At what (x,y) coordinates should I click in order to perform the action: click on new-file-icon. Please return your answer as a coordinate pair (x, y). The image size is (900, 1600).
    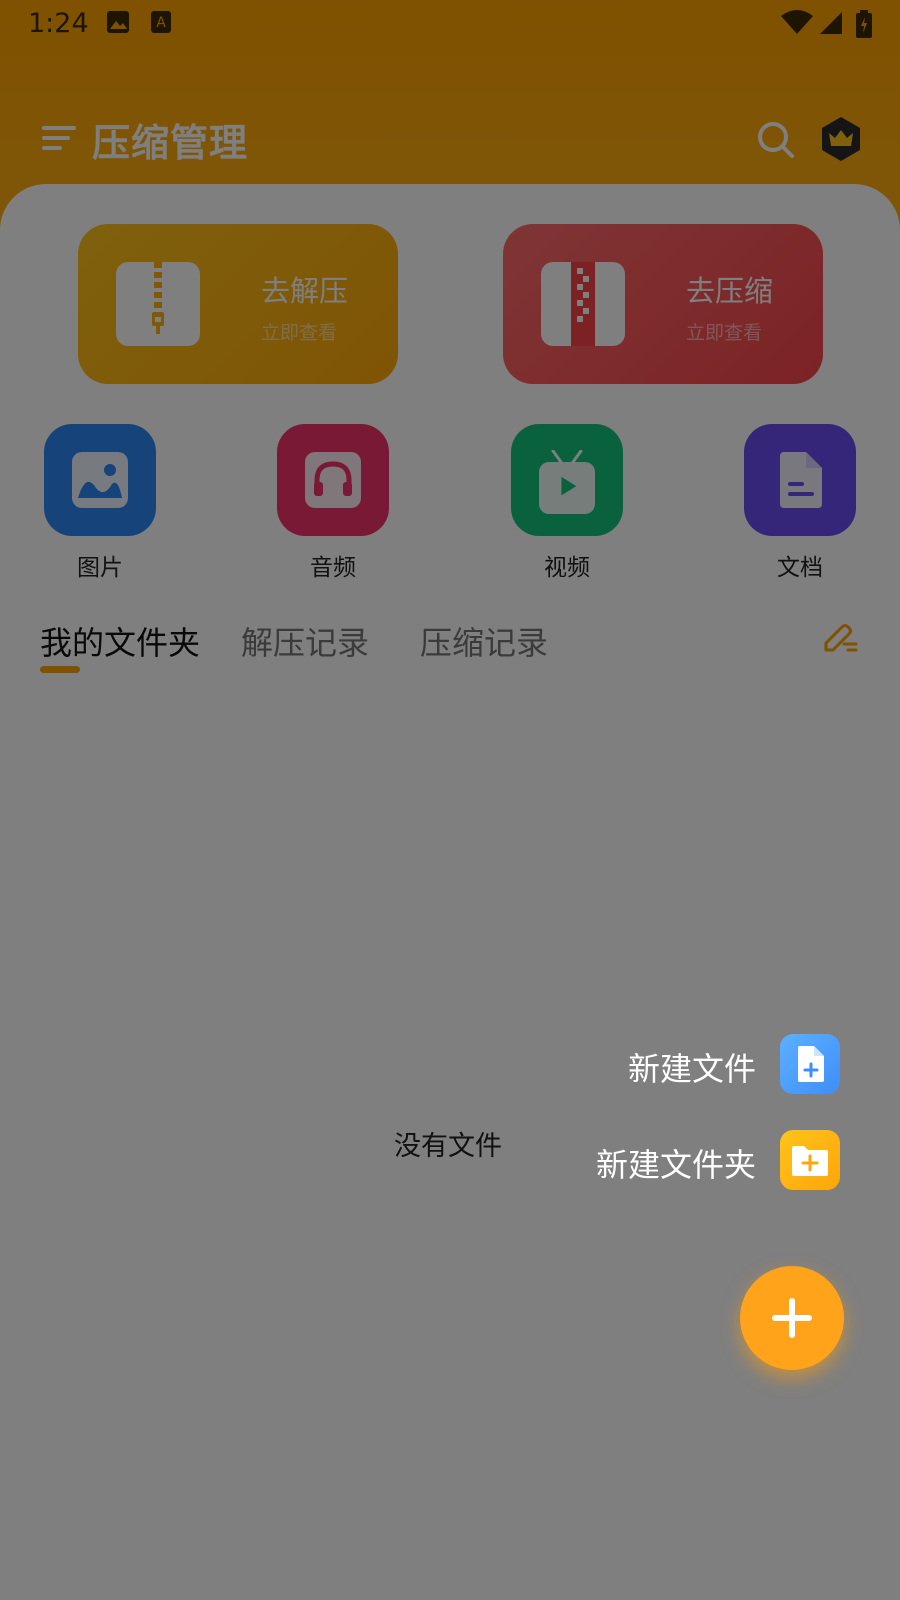
    Looking at the image, I should click on (811, 1064).